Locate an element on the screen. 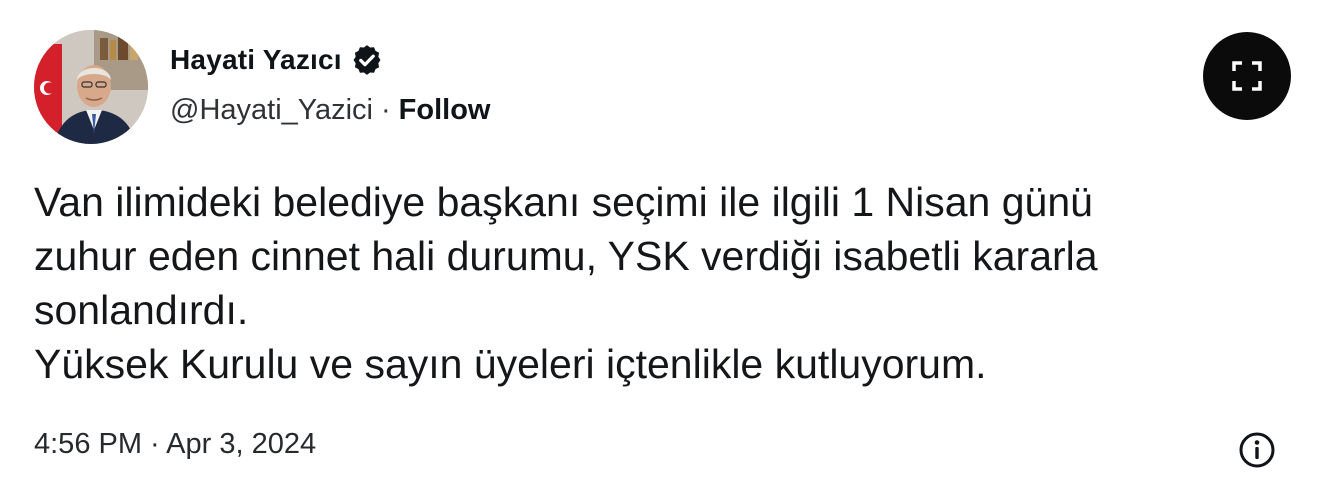  info-icon is located at coordinates (1257, 450).